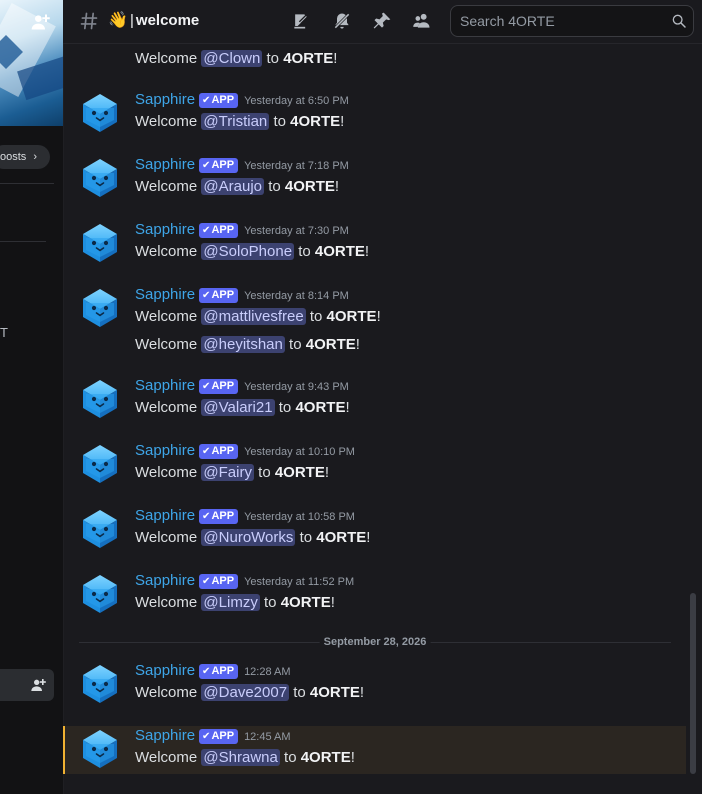 This screenshot has height=794, width=702. I want to click on search-box: Search 4ORTE, so click(572, 21).